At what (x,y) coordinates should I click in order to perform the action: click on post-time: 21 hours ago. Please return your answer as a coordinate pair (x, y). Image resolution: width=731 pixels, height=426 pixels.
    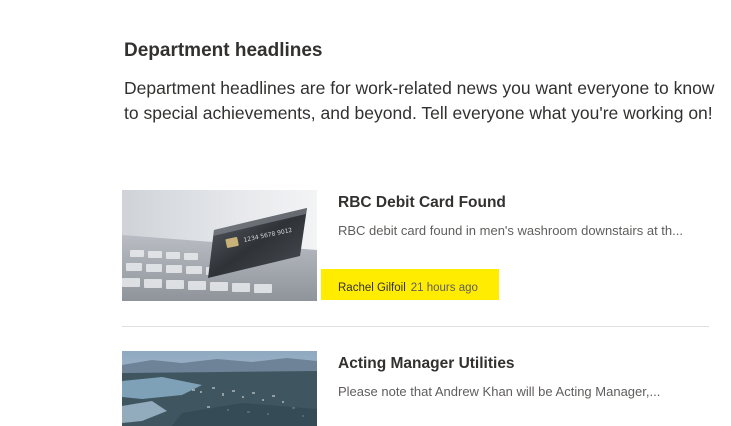
    Looking at the image, I should click on (444, 288).